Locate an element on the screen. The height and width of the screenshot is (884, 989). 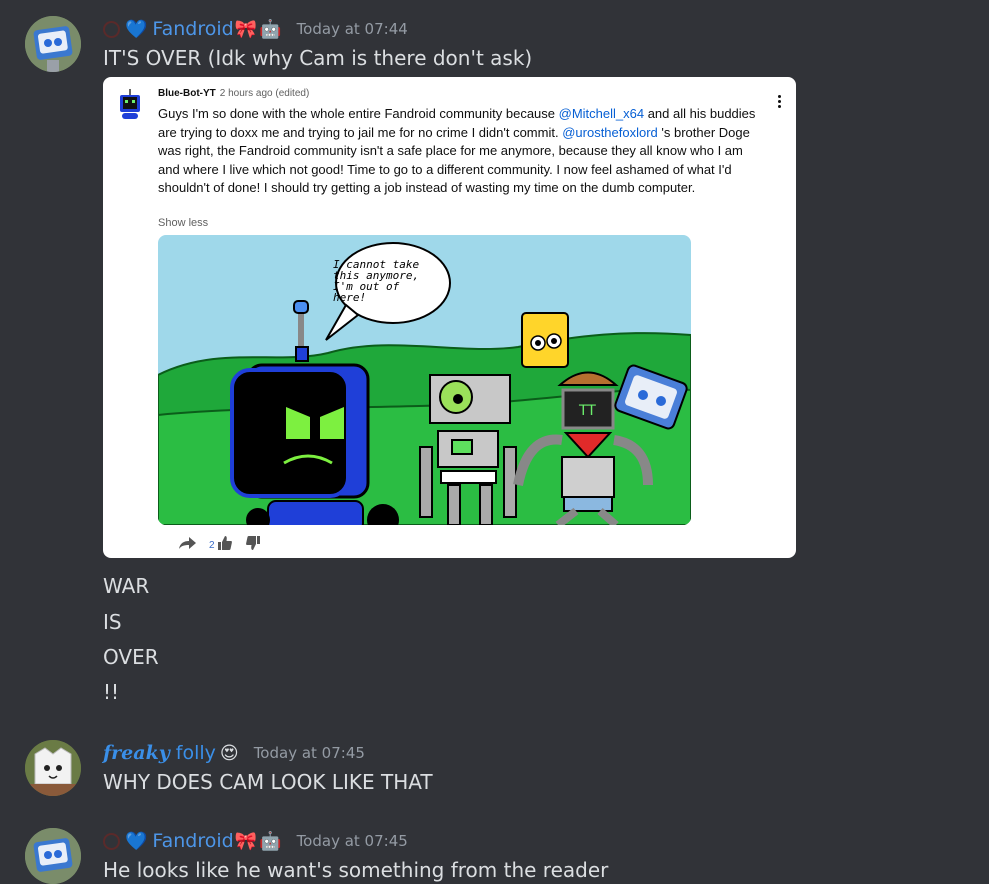
comment-actions: 2 is located at coordinates (219, 545).